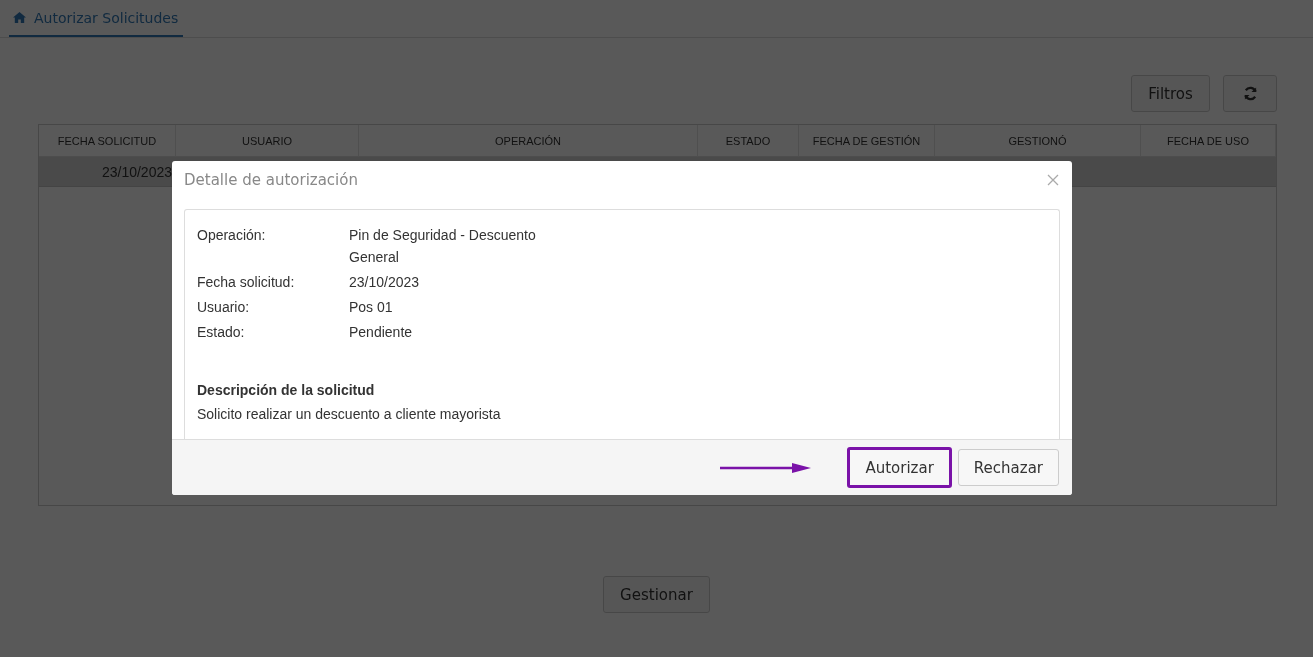 This screenshot has width=1313, height=657. I want to click on manage-button: Gestionar, so click(656, 594).